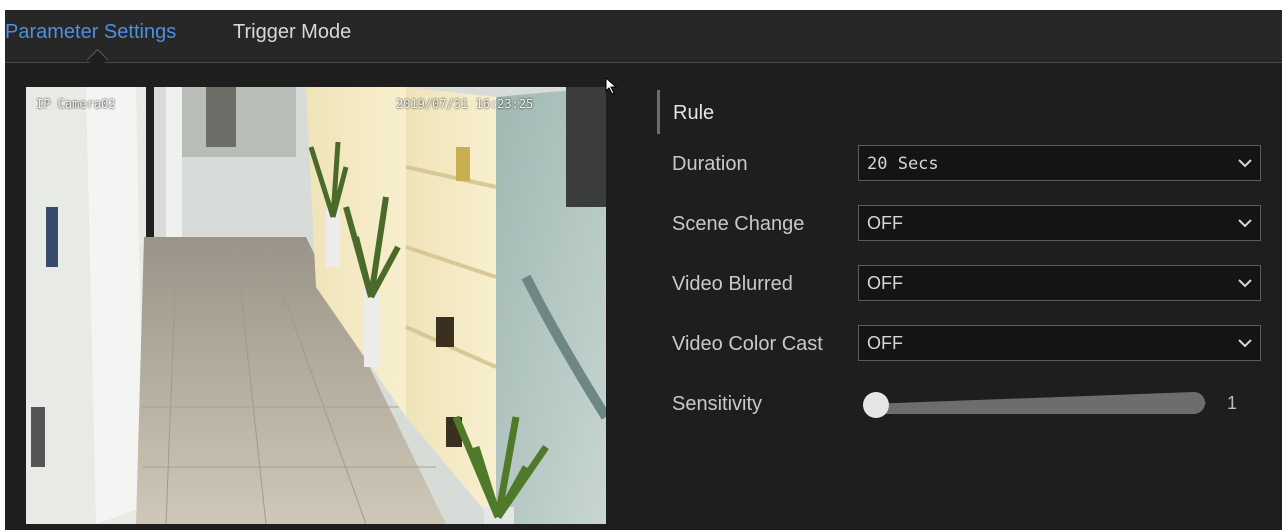  What do you see at coordinates (1037, 403) in the screenshot?
I see `slider-track` at bounding box center [1037, 403].